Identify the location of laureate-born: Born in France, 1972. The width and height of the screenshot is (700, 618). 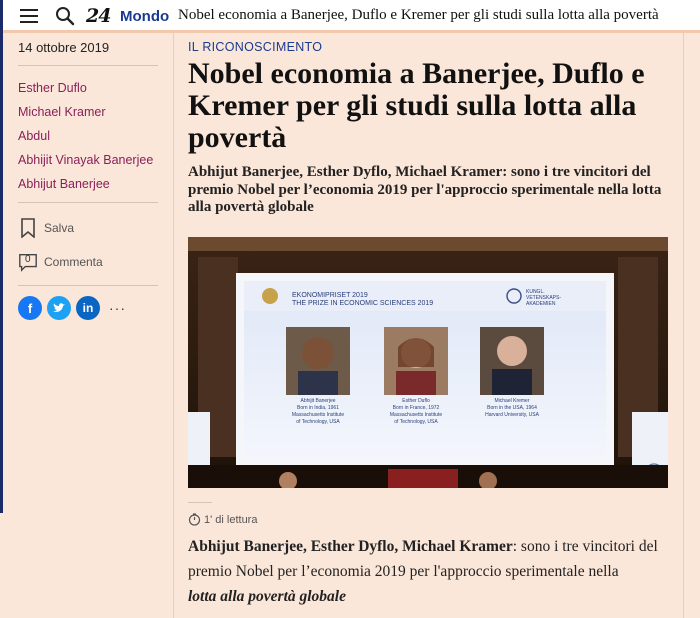
(416, 407).